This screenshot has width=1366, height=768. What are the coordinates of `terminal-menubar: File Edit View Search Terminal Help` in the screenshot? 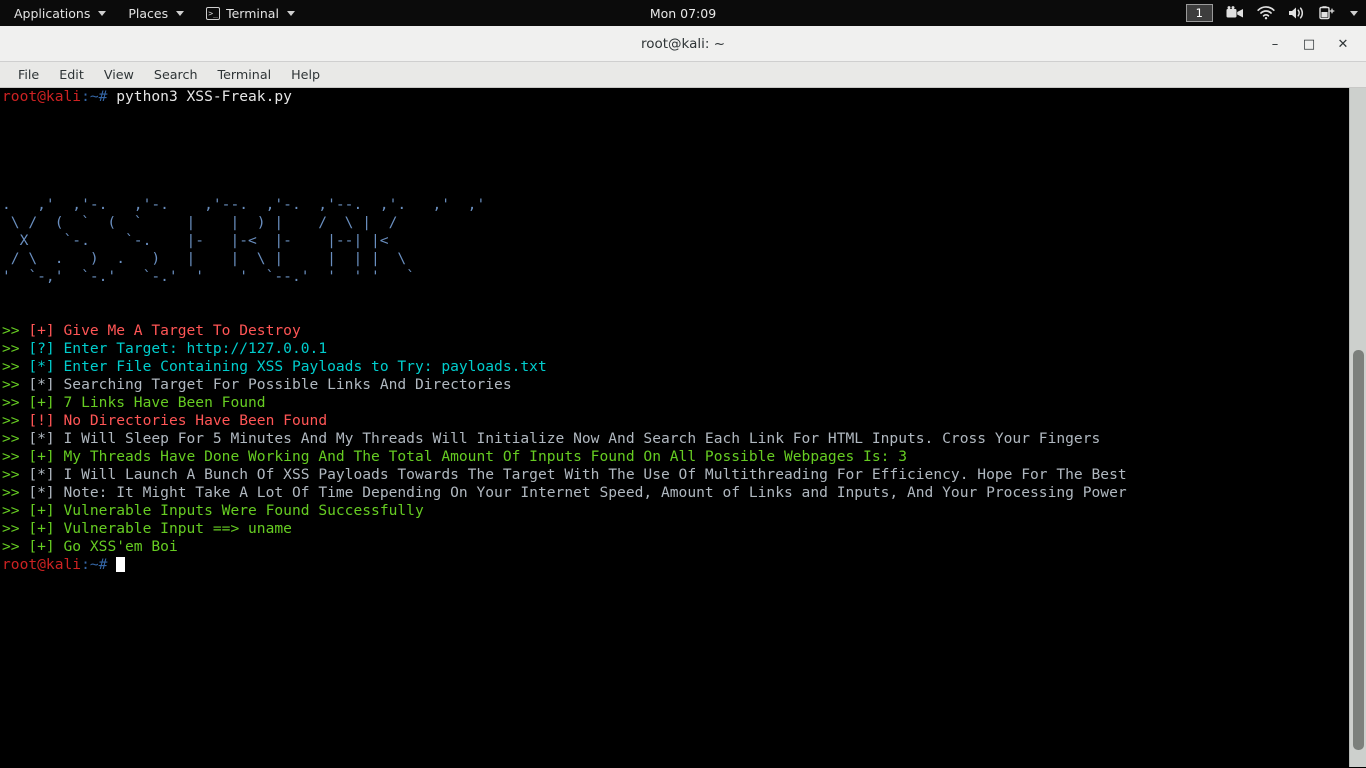 It's located at (683, 75).